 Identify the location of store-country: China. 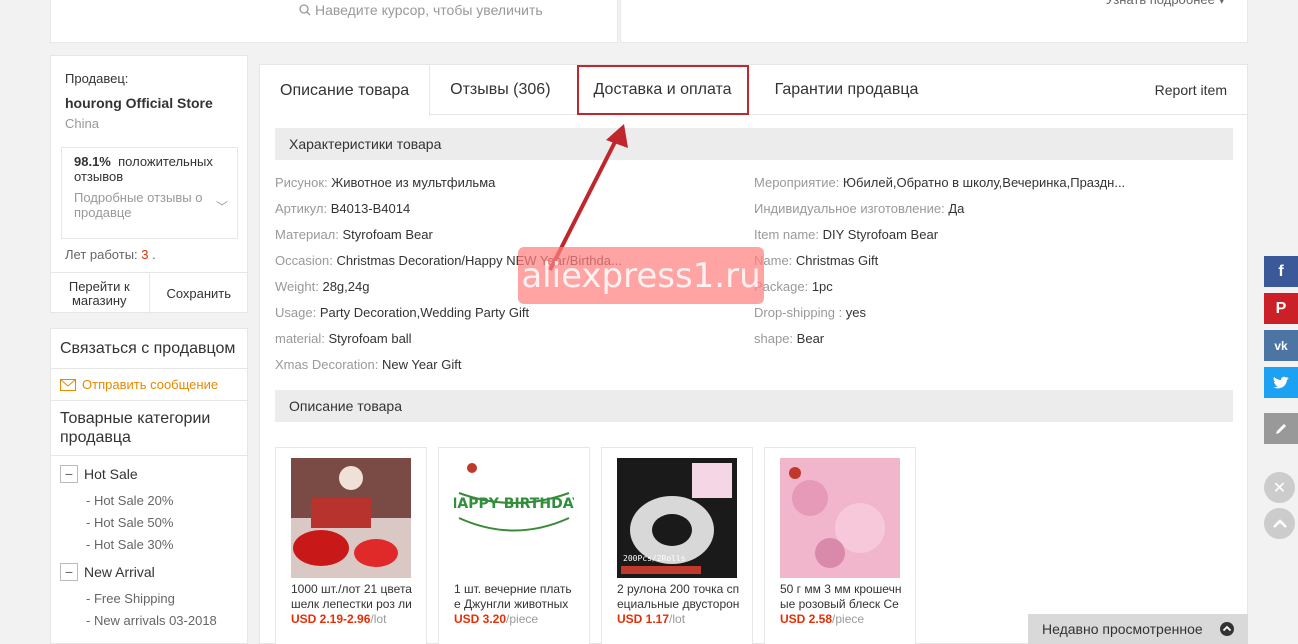
(82, 123).